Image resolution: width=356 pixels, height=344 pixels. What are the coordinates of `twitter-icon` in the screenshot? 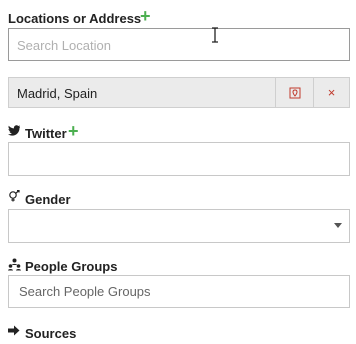 It's located at (14, 130).